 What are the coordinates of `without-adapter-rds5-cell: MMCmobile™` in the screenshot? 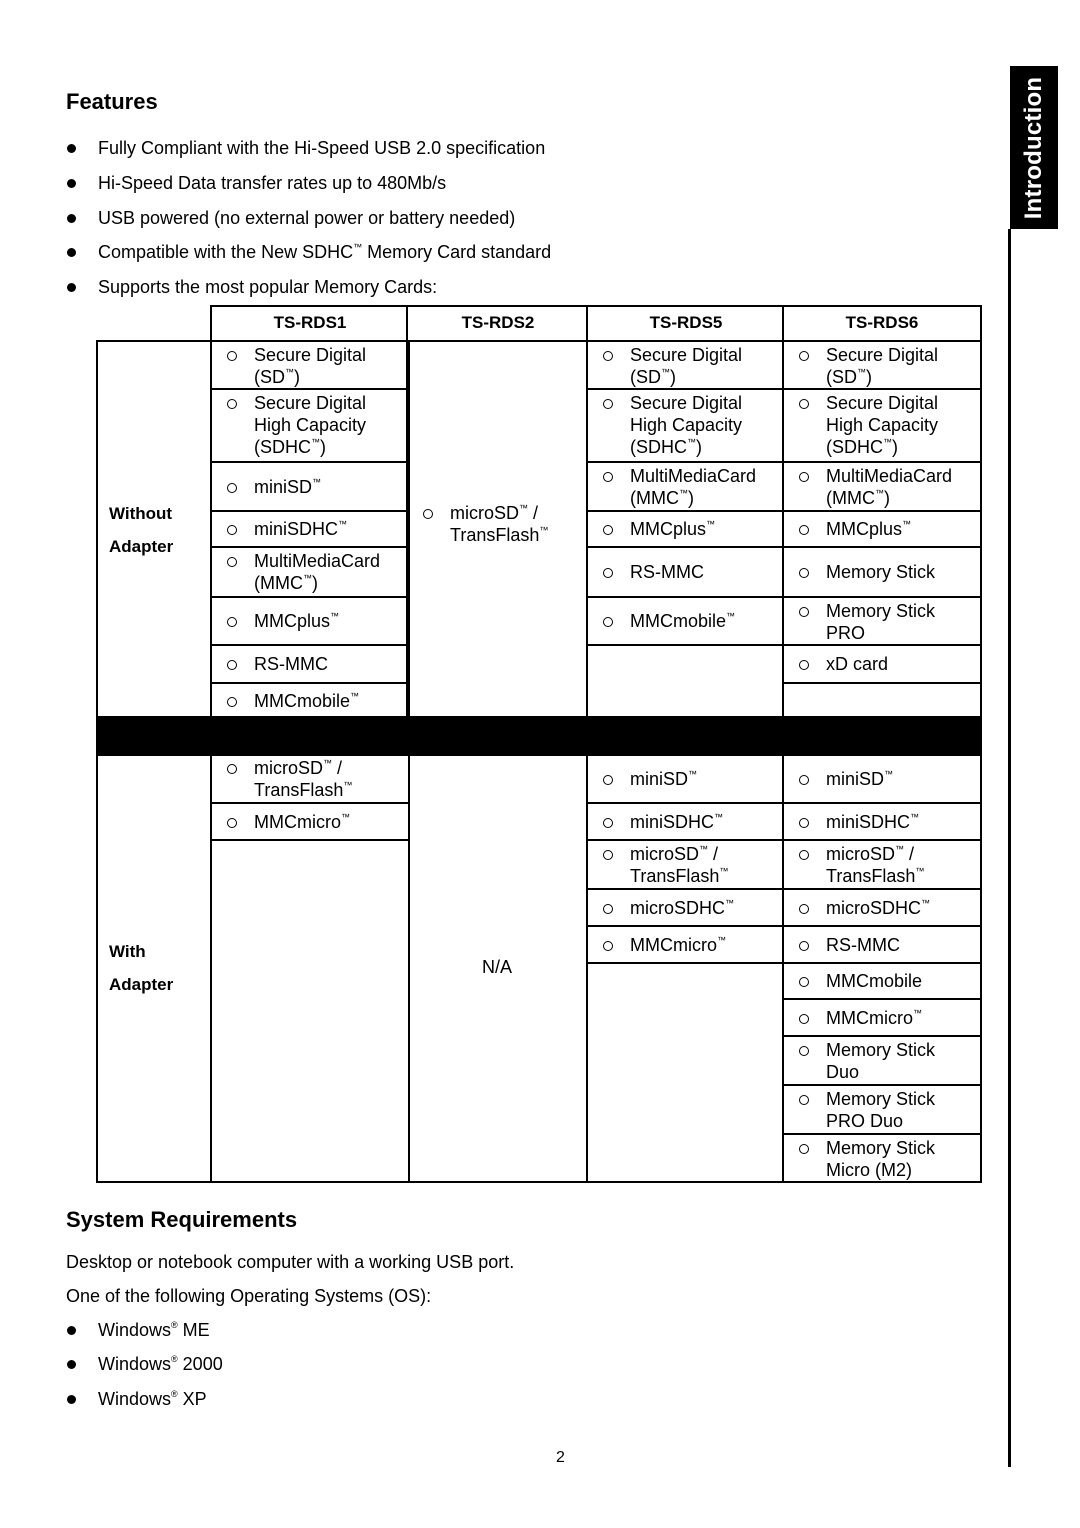 It's located at (686, 621).